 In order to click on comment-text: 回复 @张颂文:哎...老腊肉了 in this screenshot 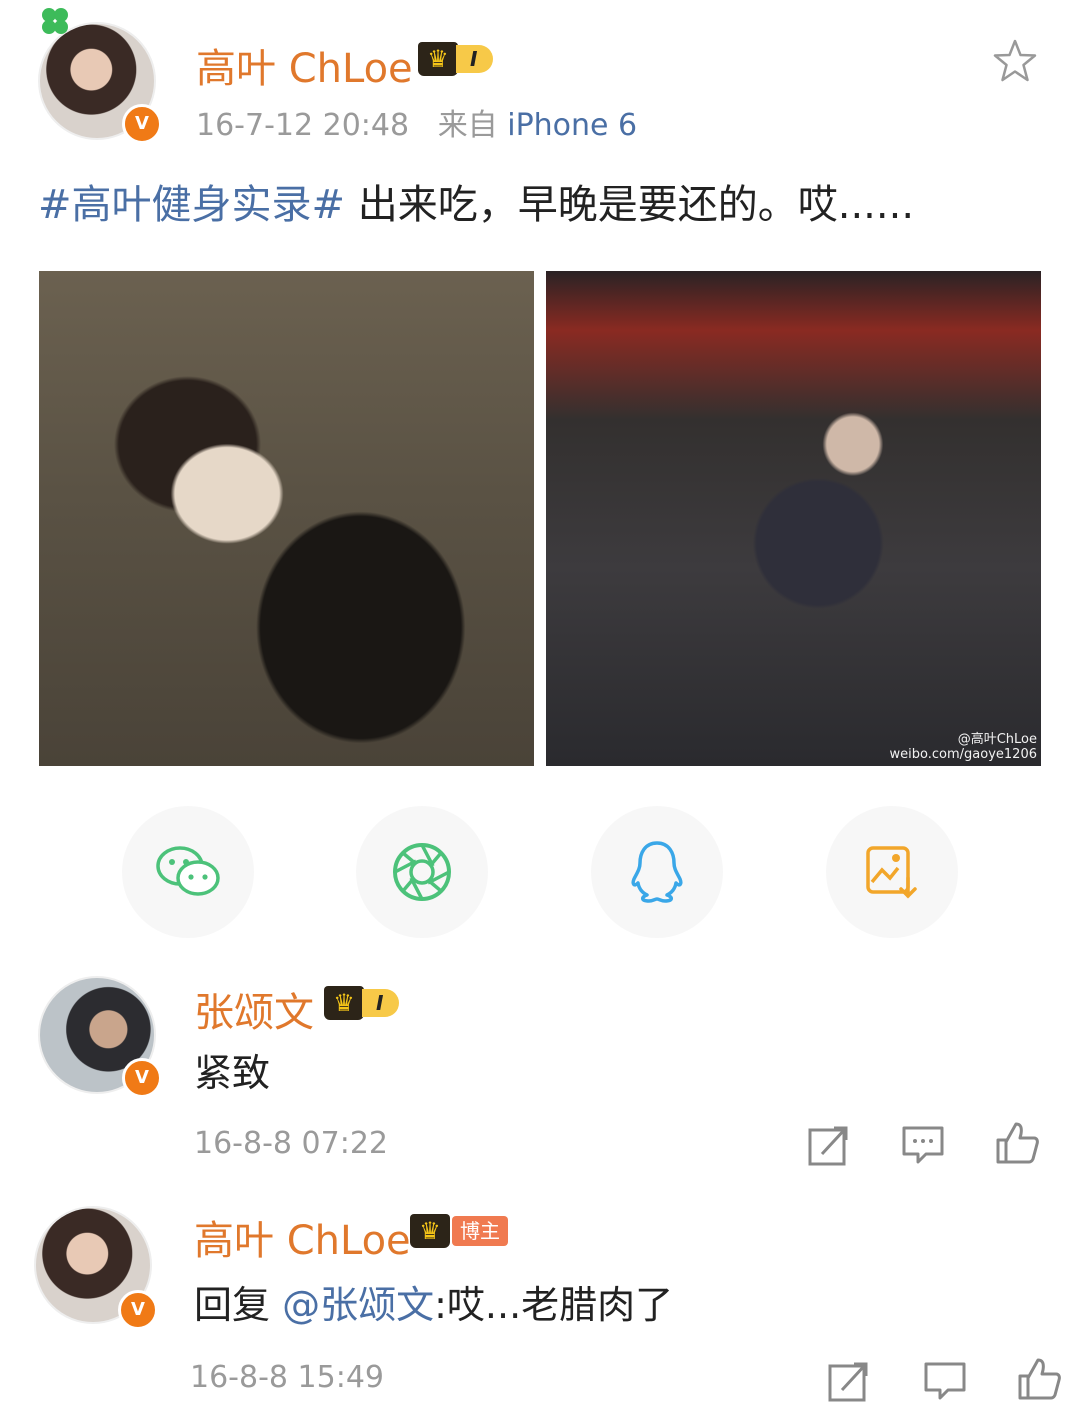, I will do `click(433, 1301)`.